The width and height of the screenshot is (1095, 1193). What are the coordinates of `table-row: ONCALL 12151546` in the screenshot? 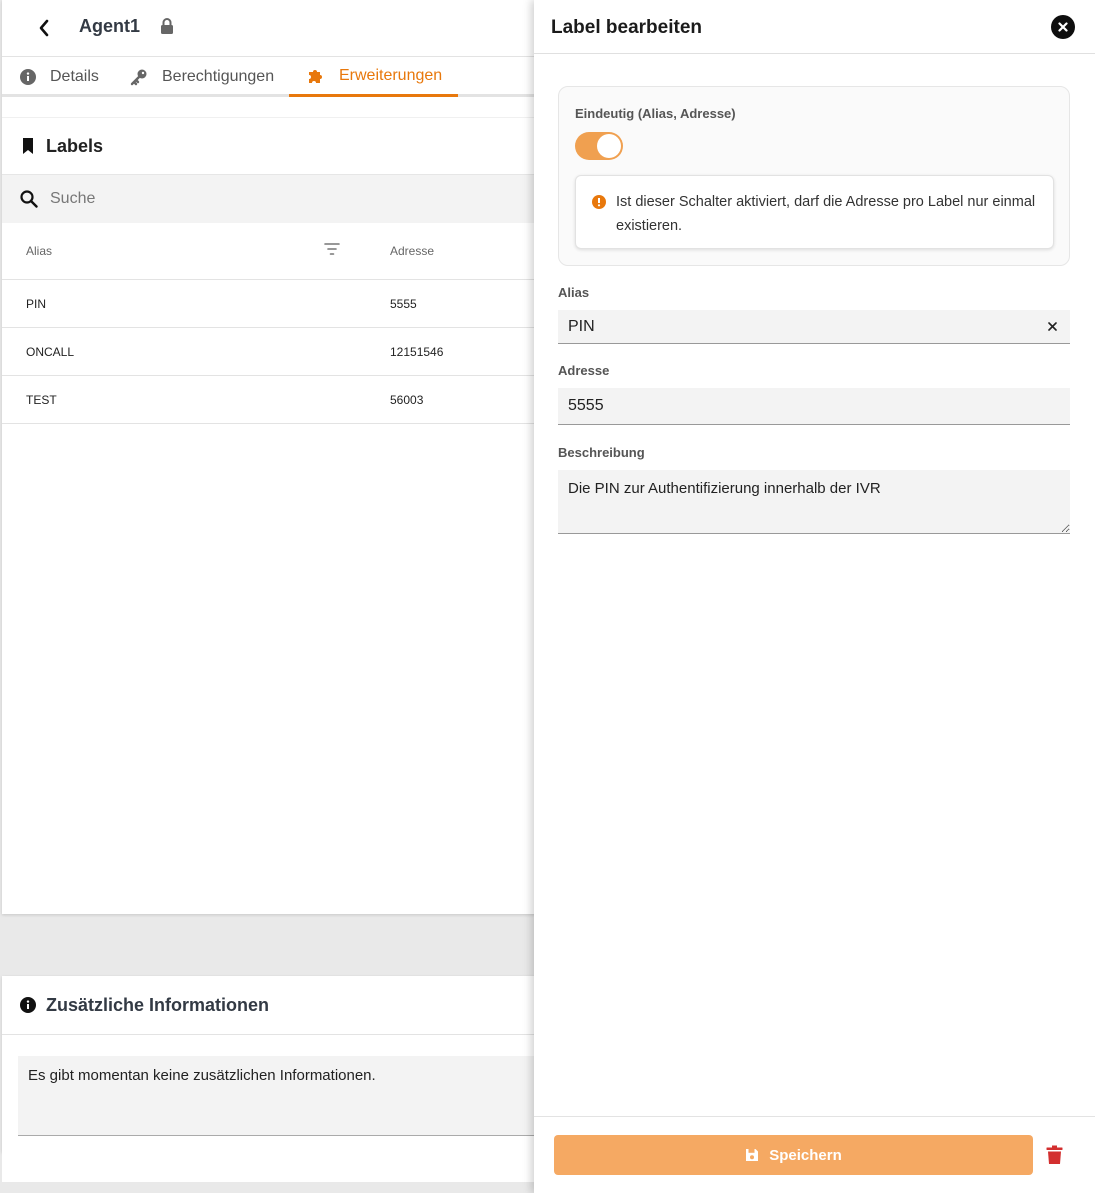 It's located at (272, 352).